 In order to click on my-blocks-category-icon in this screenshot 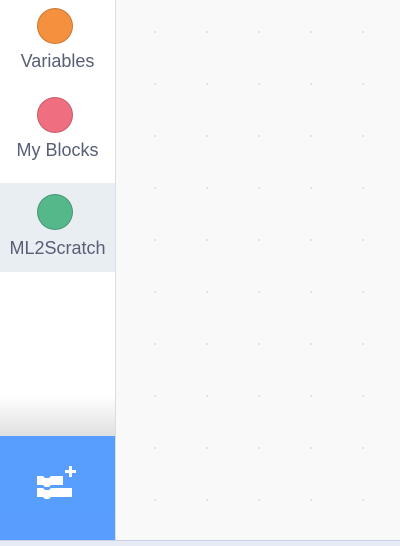, I will do `click(55, 115)`.